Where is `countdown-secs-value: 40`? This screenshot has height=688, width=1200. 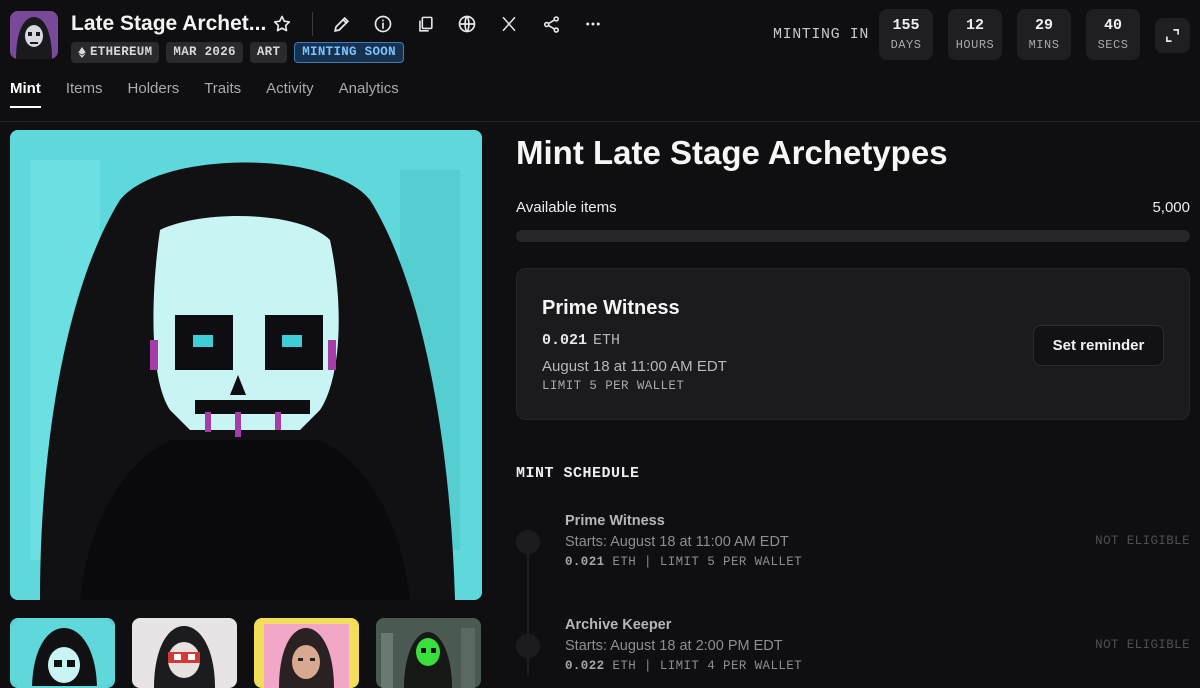 countdown-secs-value: 40 is located at coordinates (1112, 25).